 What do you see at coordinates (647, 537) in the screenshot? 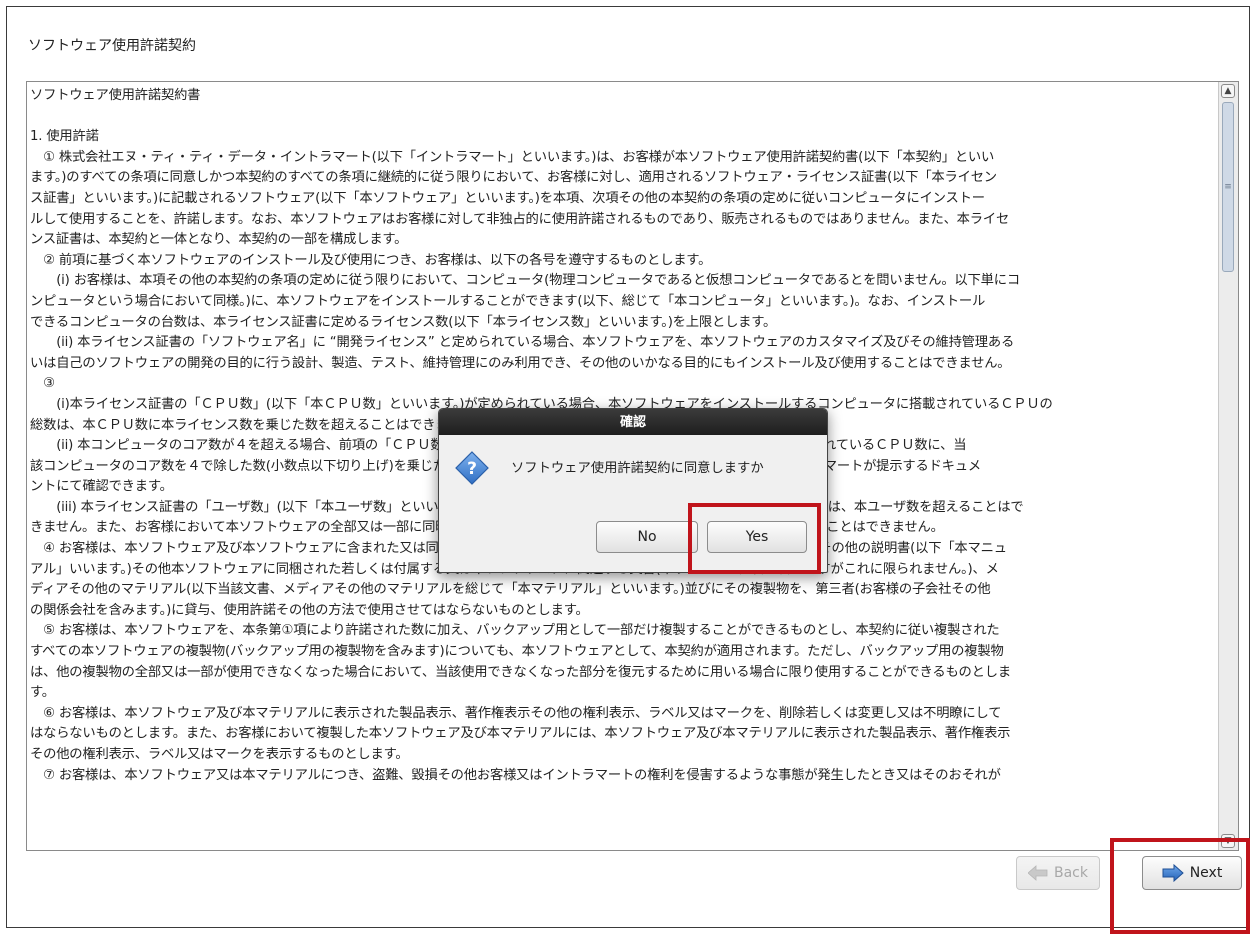
I see `no-button: No` at bounding box center [647, 537].